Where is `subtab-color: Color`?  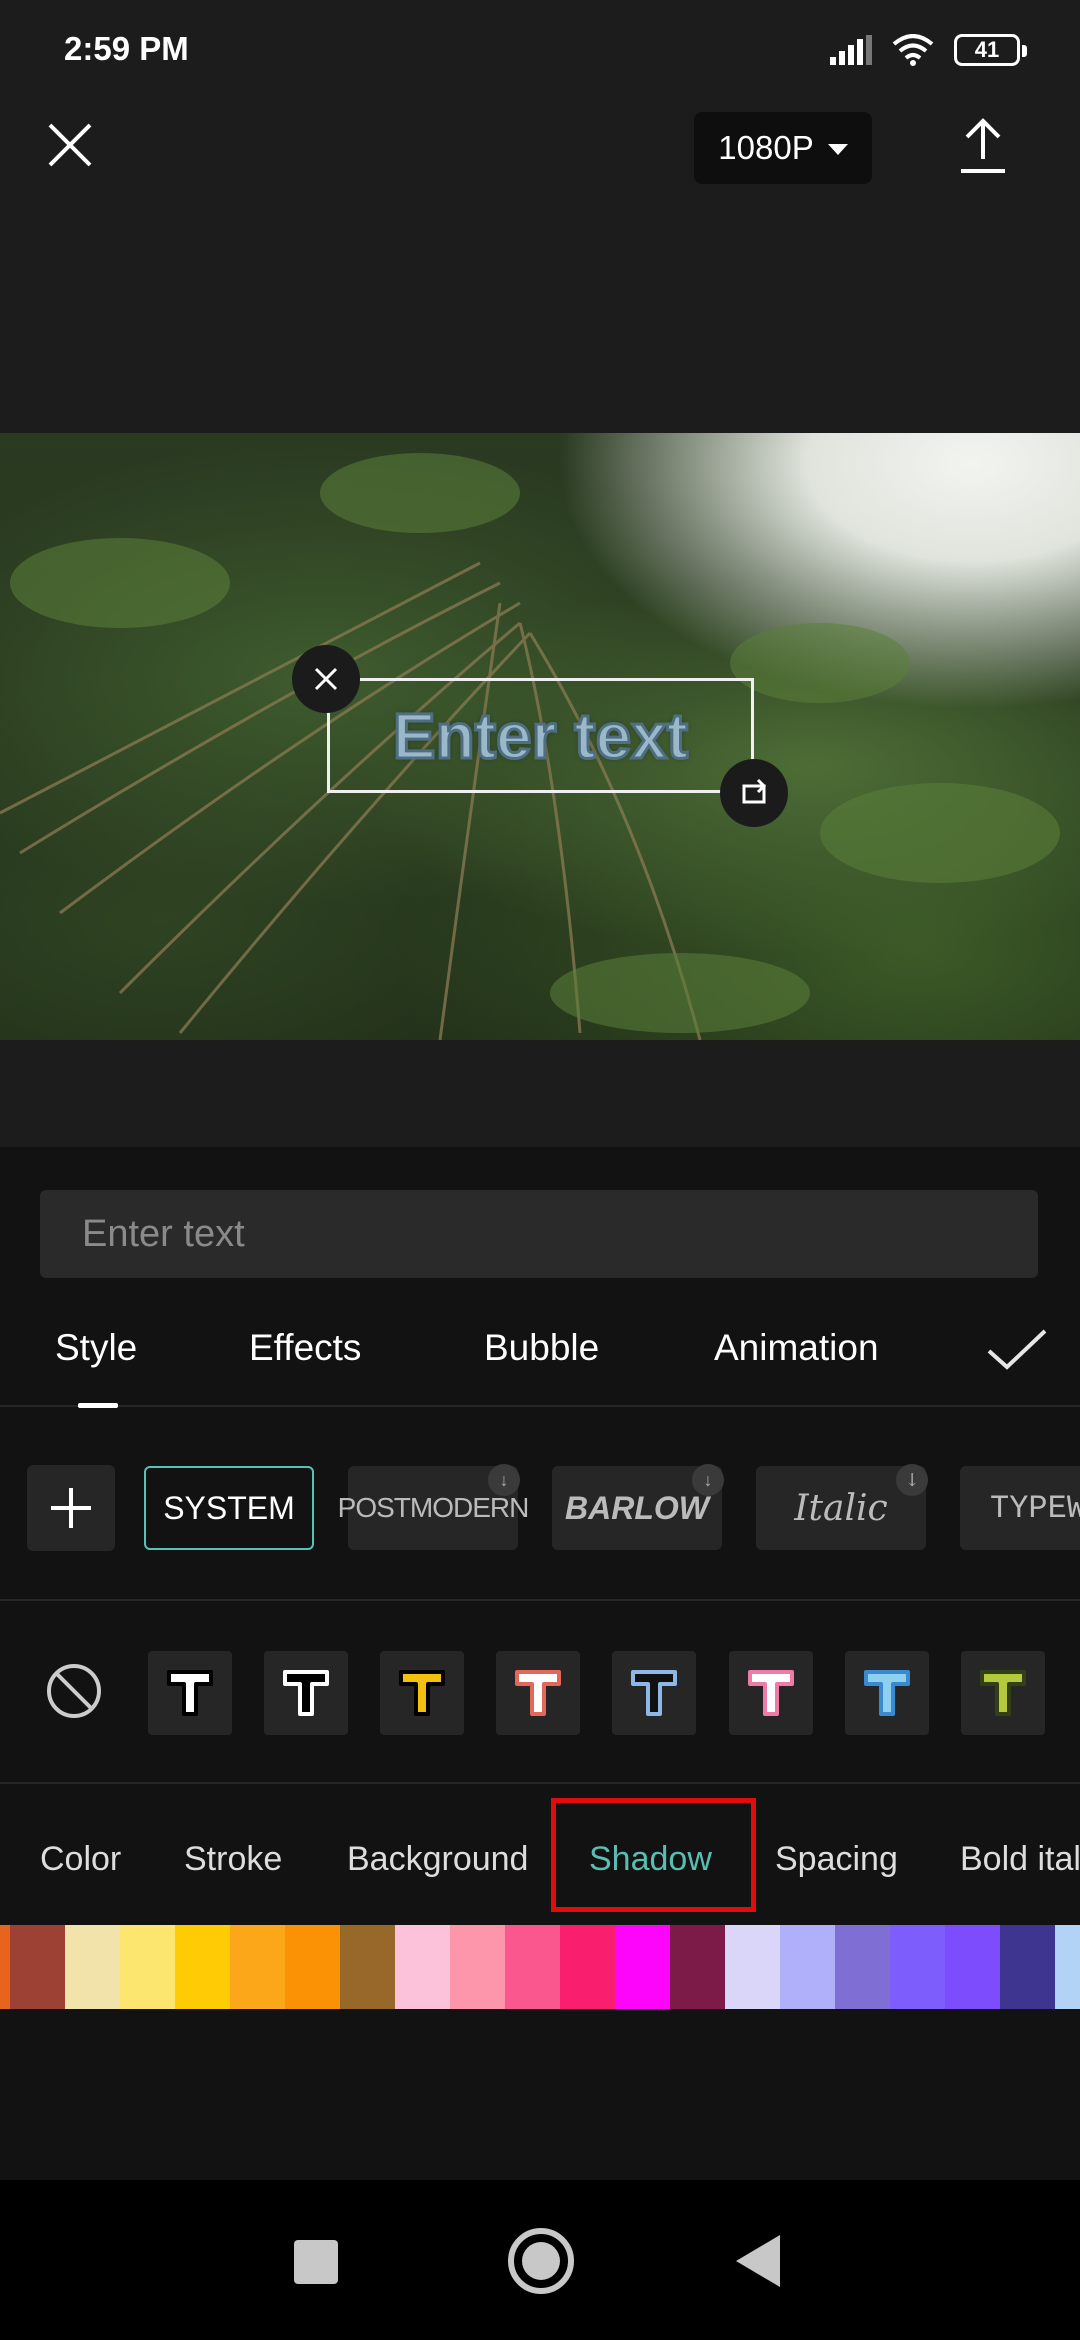
subtab-color: Color is located at coordinates (80, 1859).